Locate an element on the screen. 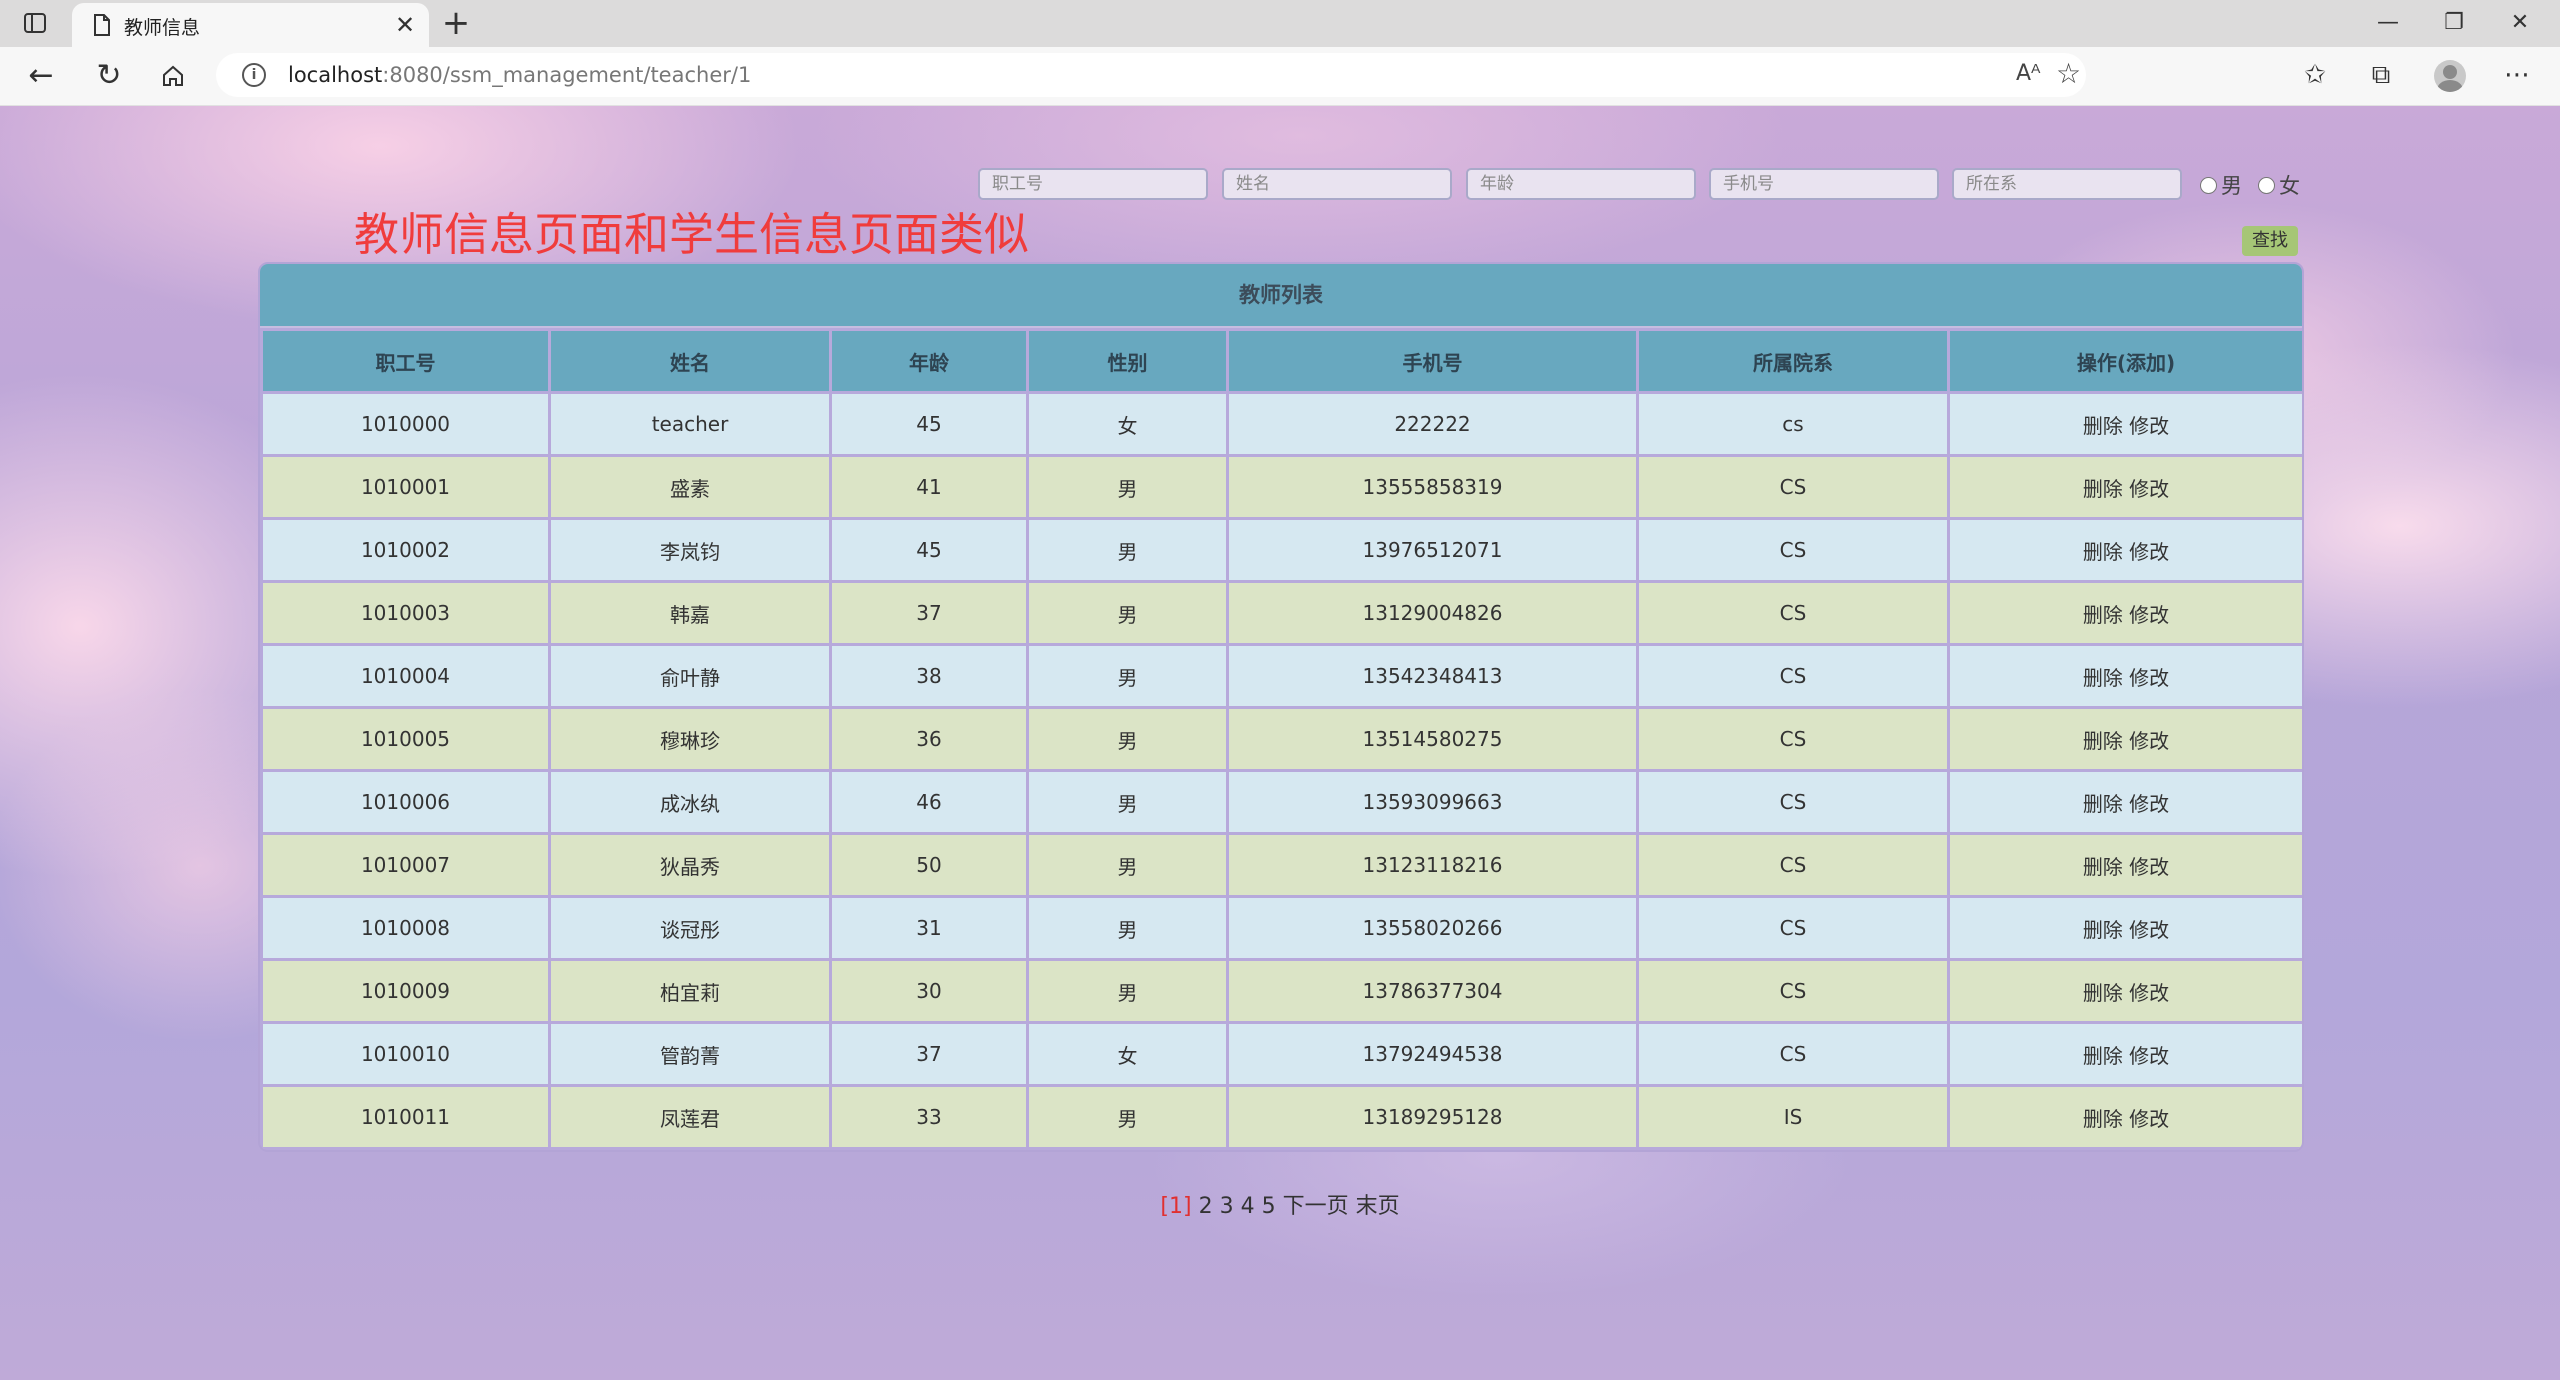 Image resolution: width=2560 pixels, height=1380 pixels. name-input is located at coordinates (1337, 184).